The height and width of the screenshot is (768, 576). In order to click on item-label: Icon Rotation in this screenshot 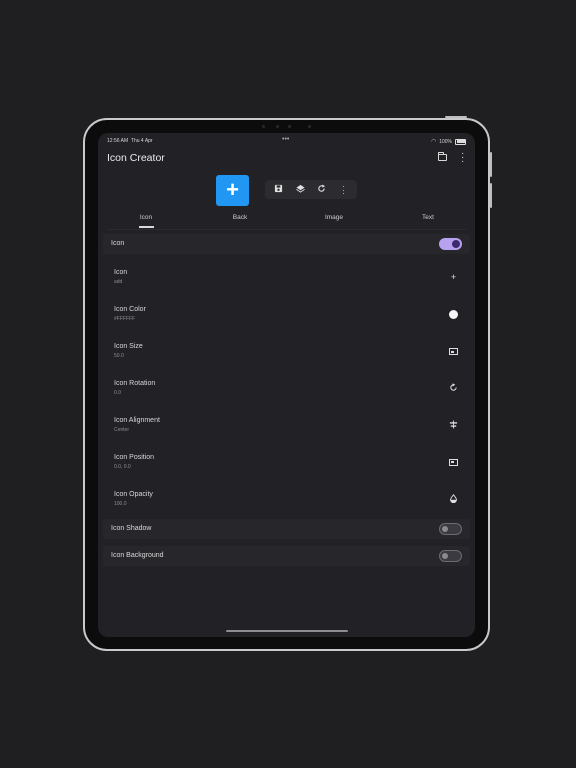, I will do `click(135, 383)`.